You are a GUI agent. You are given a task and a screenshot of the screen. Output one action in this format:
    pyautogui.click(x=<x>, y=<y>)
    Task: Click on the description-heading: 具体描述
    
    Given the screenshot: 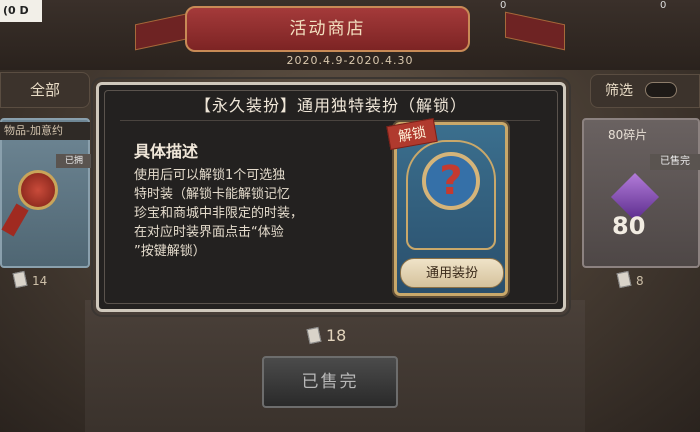 What is the action you would take?
    pyautogui.click(x=166, y=151)
    